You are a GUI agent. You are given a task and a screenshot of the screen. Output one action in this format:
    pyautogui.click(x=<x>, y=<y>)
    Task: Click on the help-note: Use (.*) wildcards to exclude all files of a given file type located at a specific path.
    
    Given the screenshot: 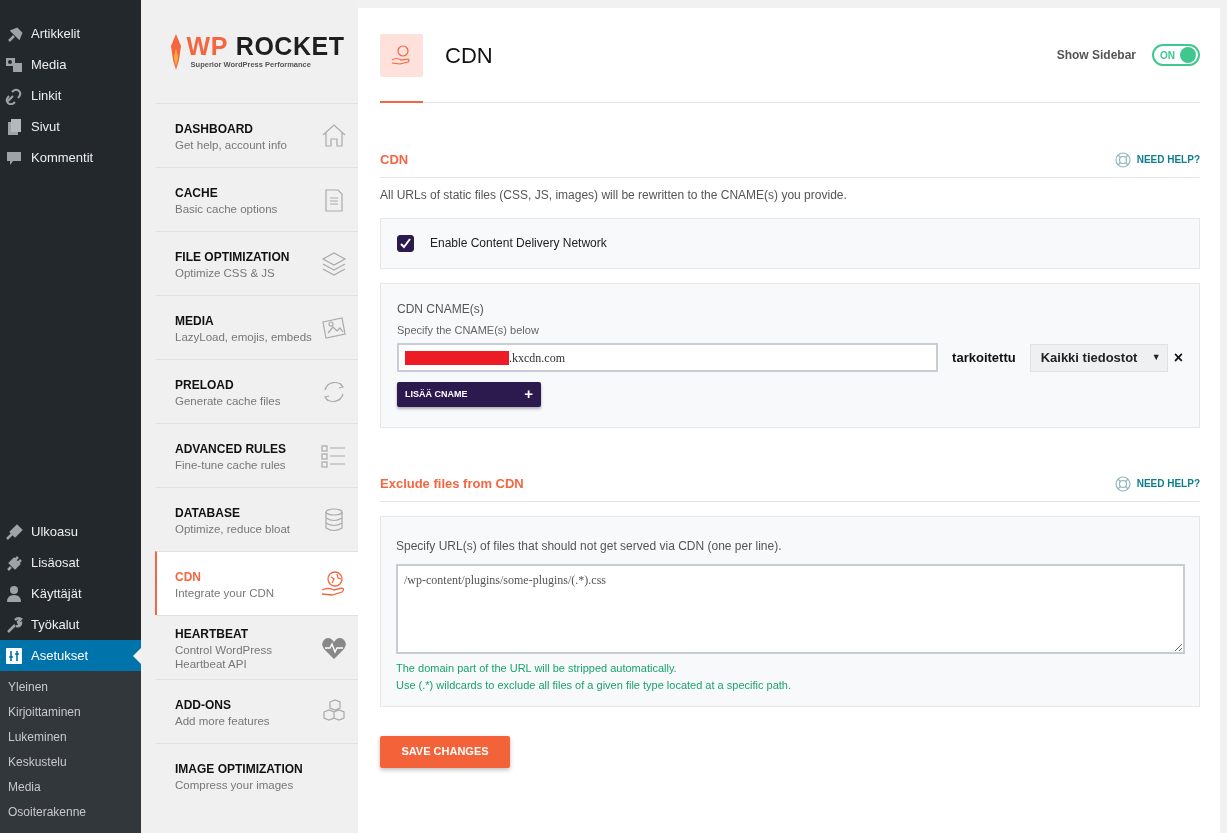 What is the action you would take?
    pyautogui.click(x=594, y=685)
    